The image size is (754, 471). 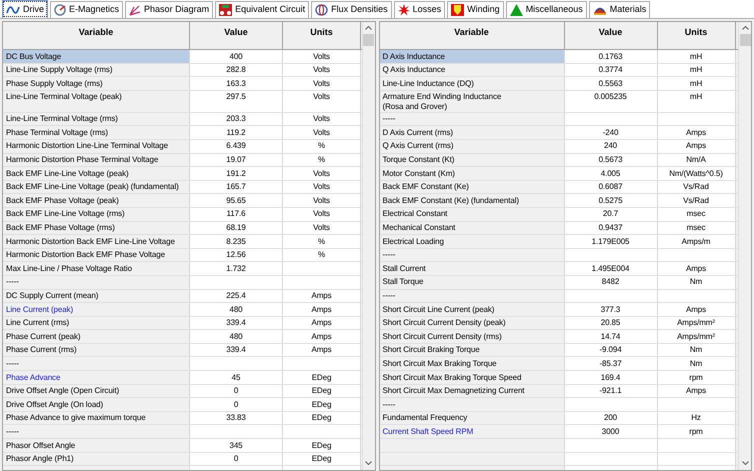 I want to click on burst-icon, so click(x=404, y=10).